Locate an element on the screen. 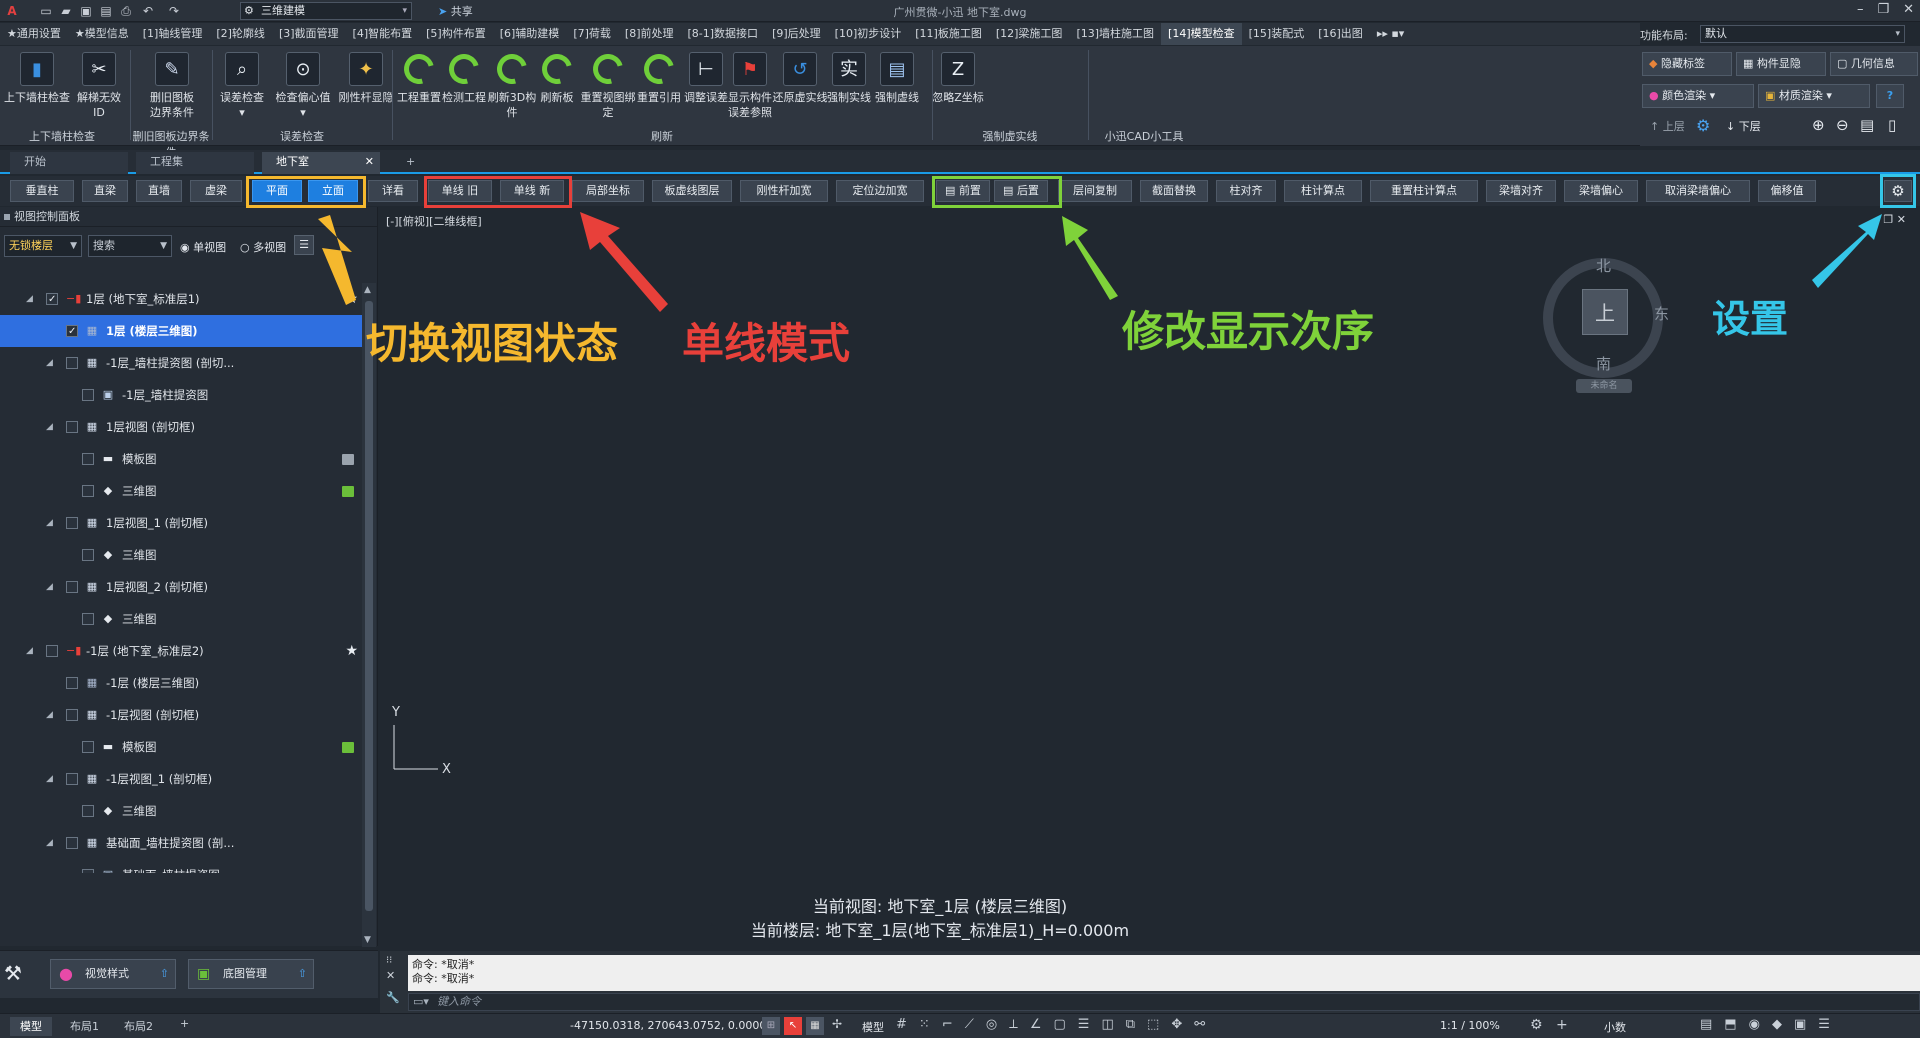 This screenshot has width=1920, height=1038. layer-icon: ▦ is located at coordinates (815, 1026).